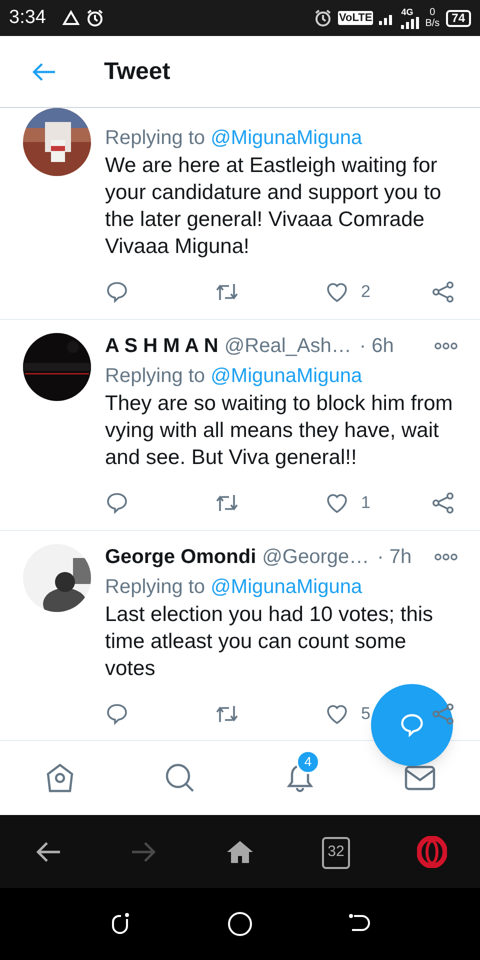  What do you see at coordinates (365, 503) in the screenshot?
I see `like-count: 1` at bounding box center [365, 503].